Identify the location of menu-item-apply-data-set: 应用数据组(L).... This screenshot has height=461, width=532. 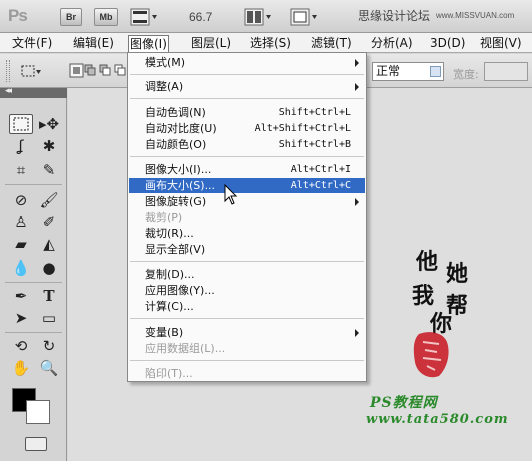
(185, 348).